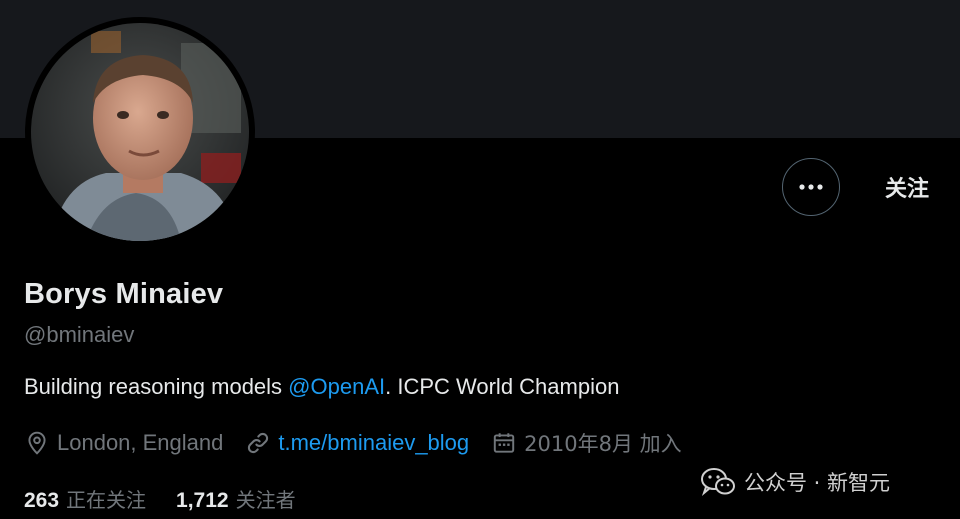 The height and width of the screenshot is (519, 960). What do you see at coordinates (106, 500) in the screenshot?
I see `following-label: 正在关注` at bounding box center [106, 500].